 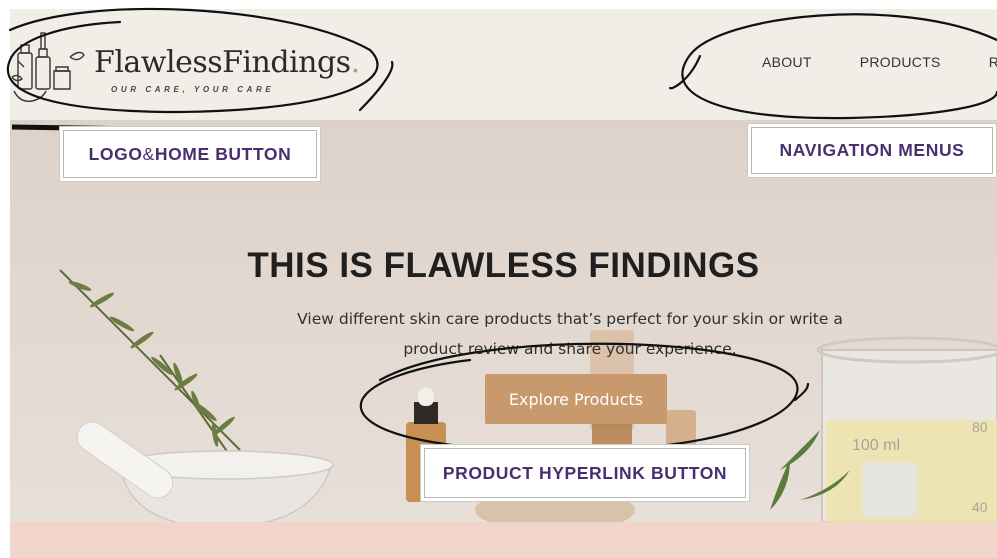 I want to click on brand-name: FlawlessFindings, so click(x=222, y=62).